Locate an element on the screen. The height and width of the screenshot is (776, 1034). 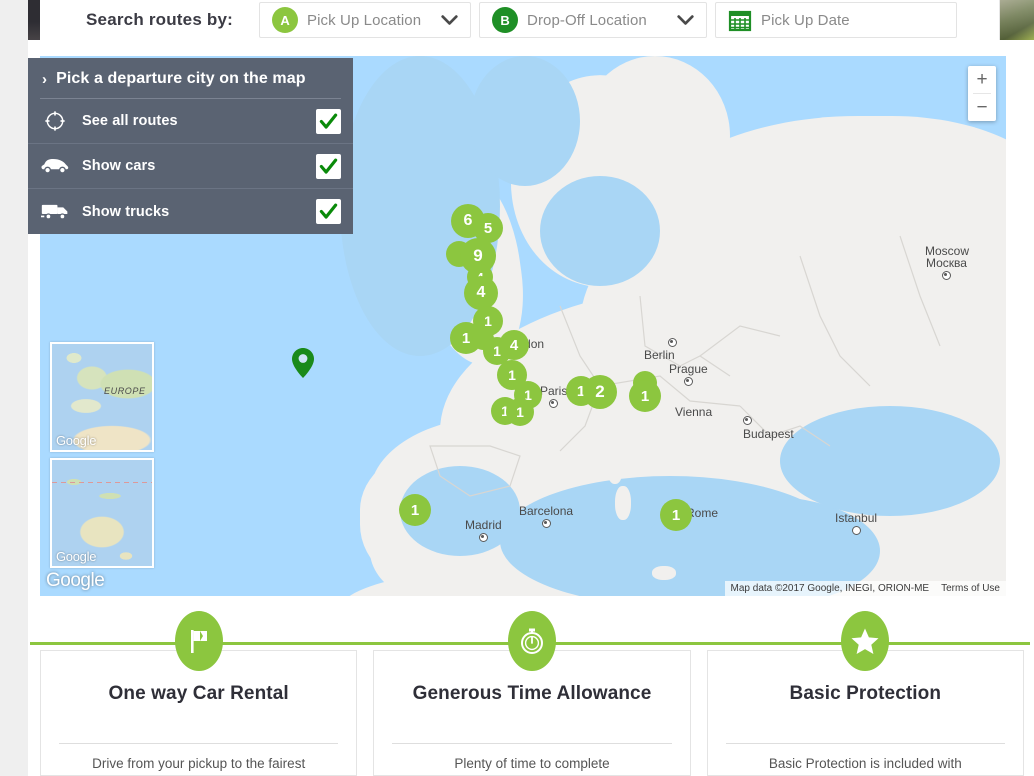
badge-b-icon: B is located at coordinates (505, 20).